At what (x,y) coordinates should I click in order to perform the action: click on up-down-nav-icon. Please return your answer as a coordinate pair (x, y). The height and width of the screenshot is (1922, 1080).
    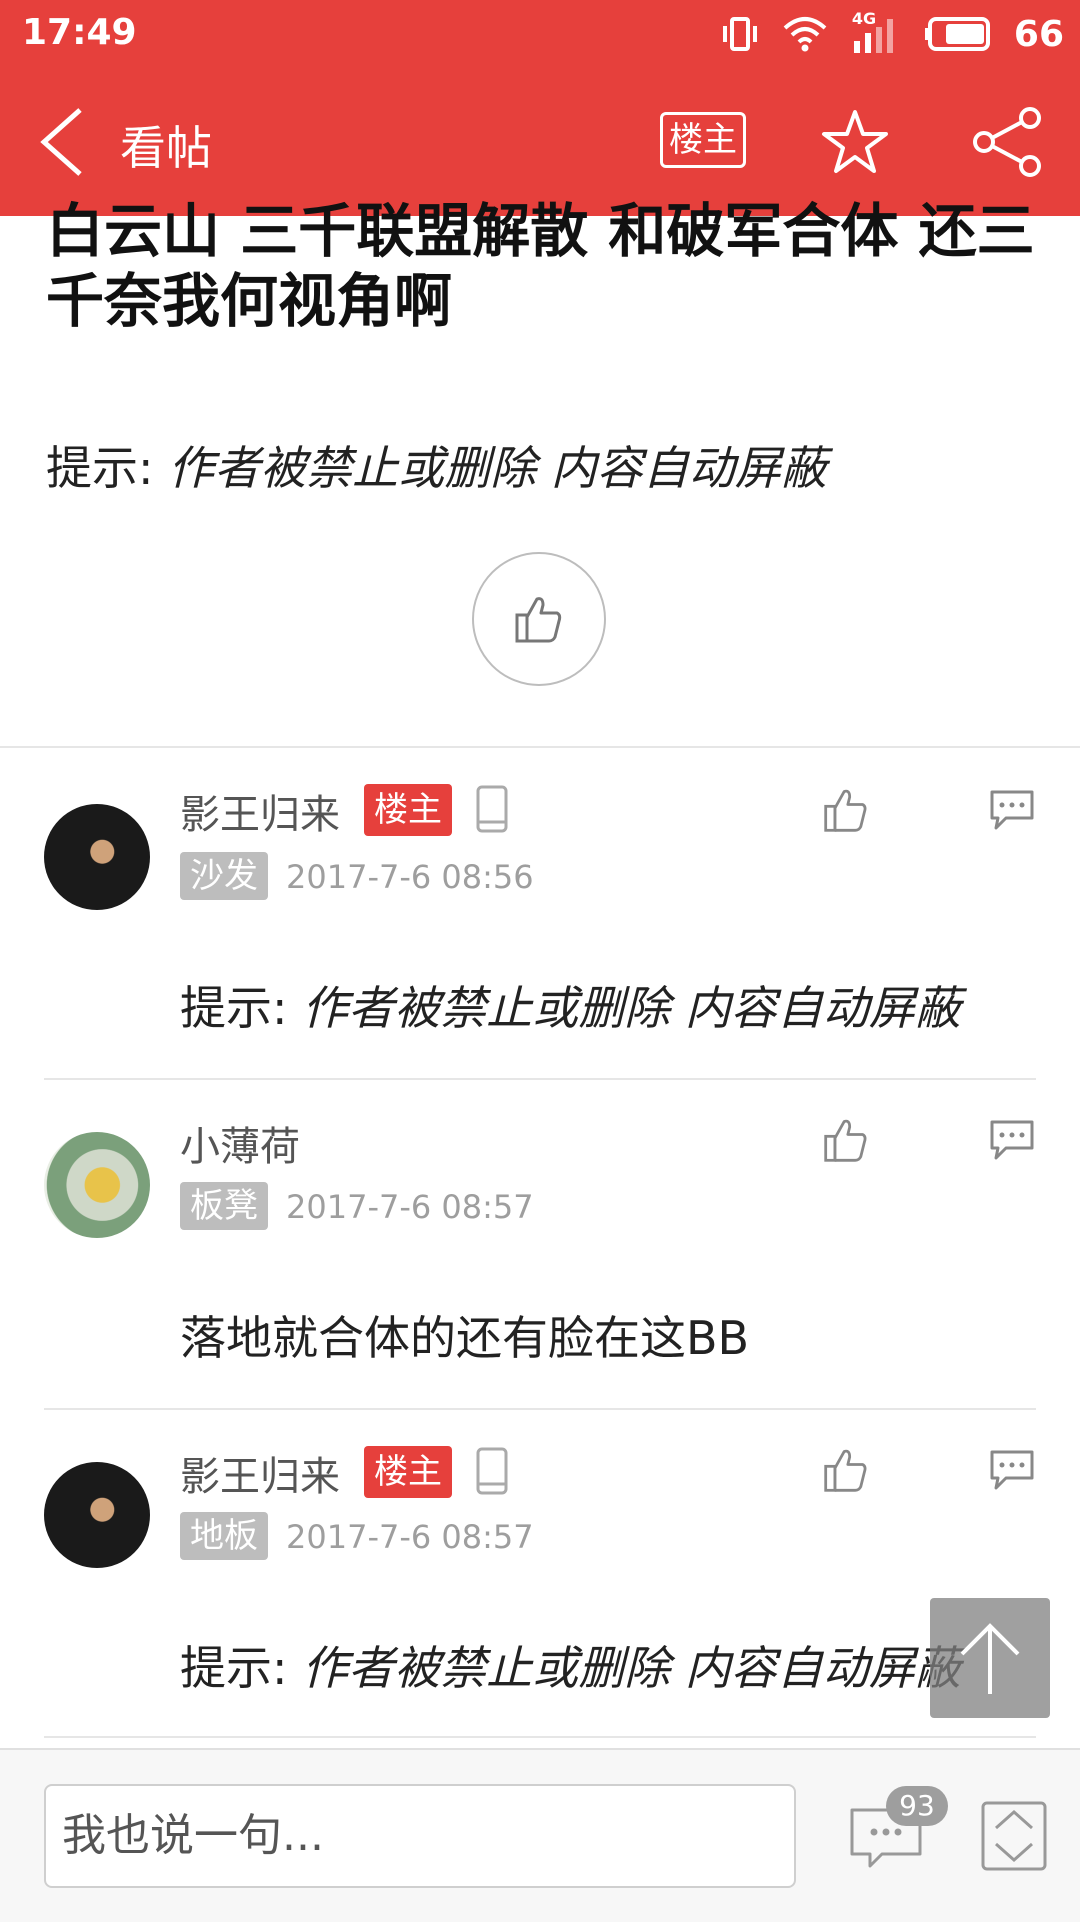
    Looking at the image, I should click on (1014, 1836).